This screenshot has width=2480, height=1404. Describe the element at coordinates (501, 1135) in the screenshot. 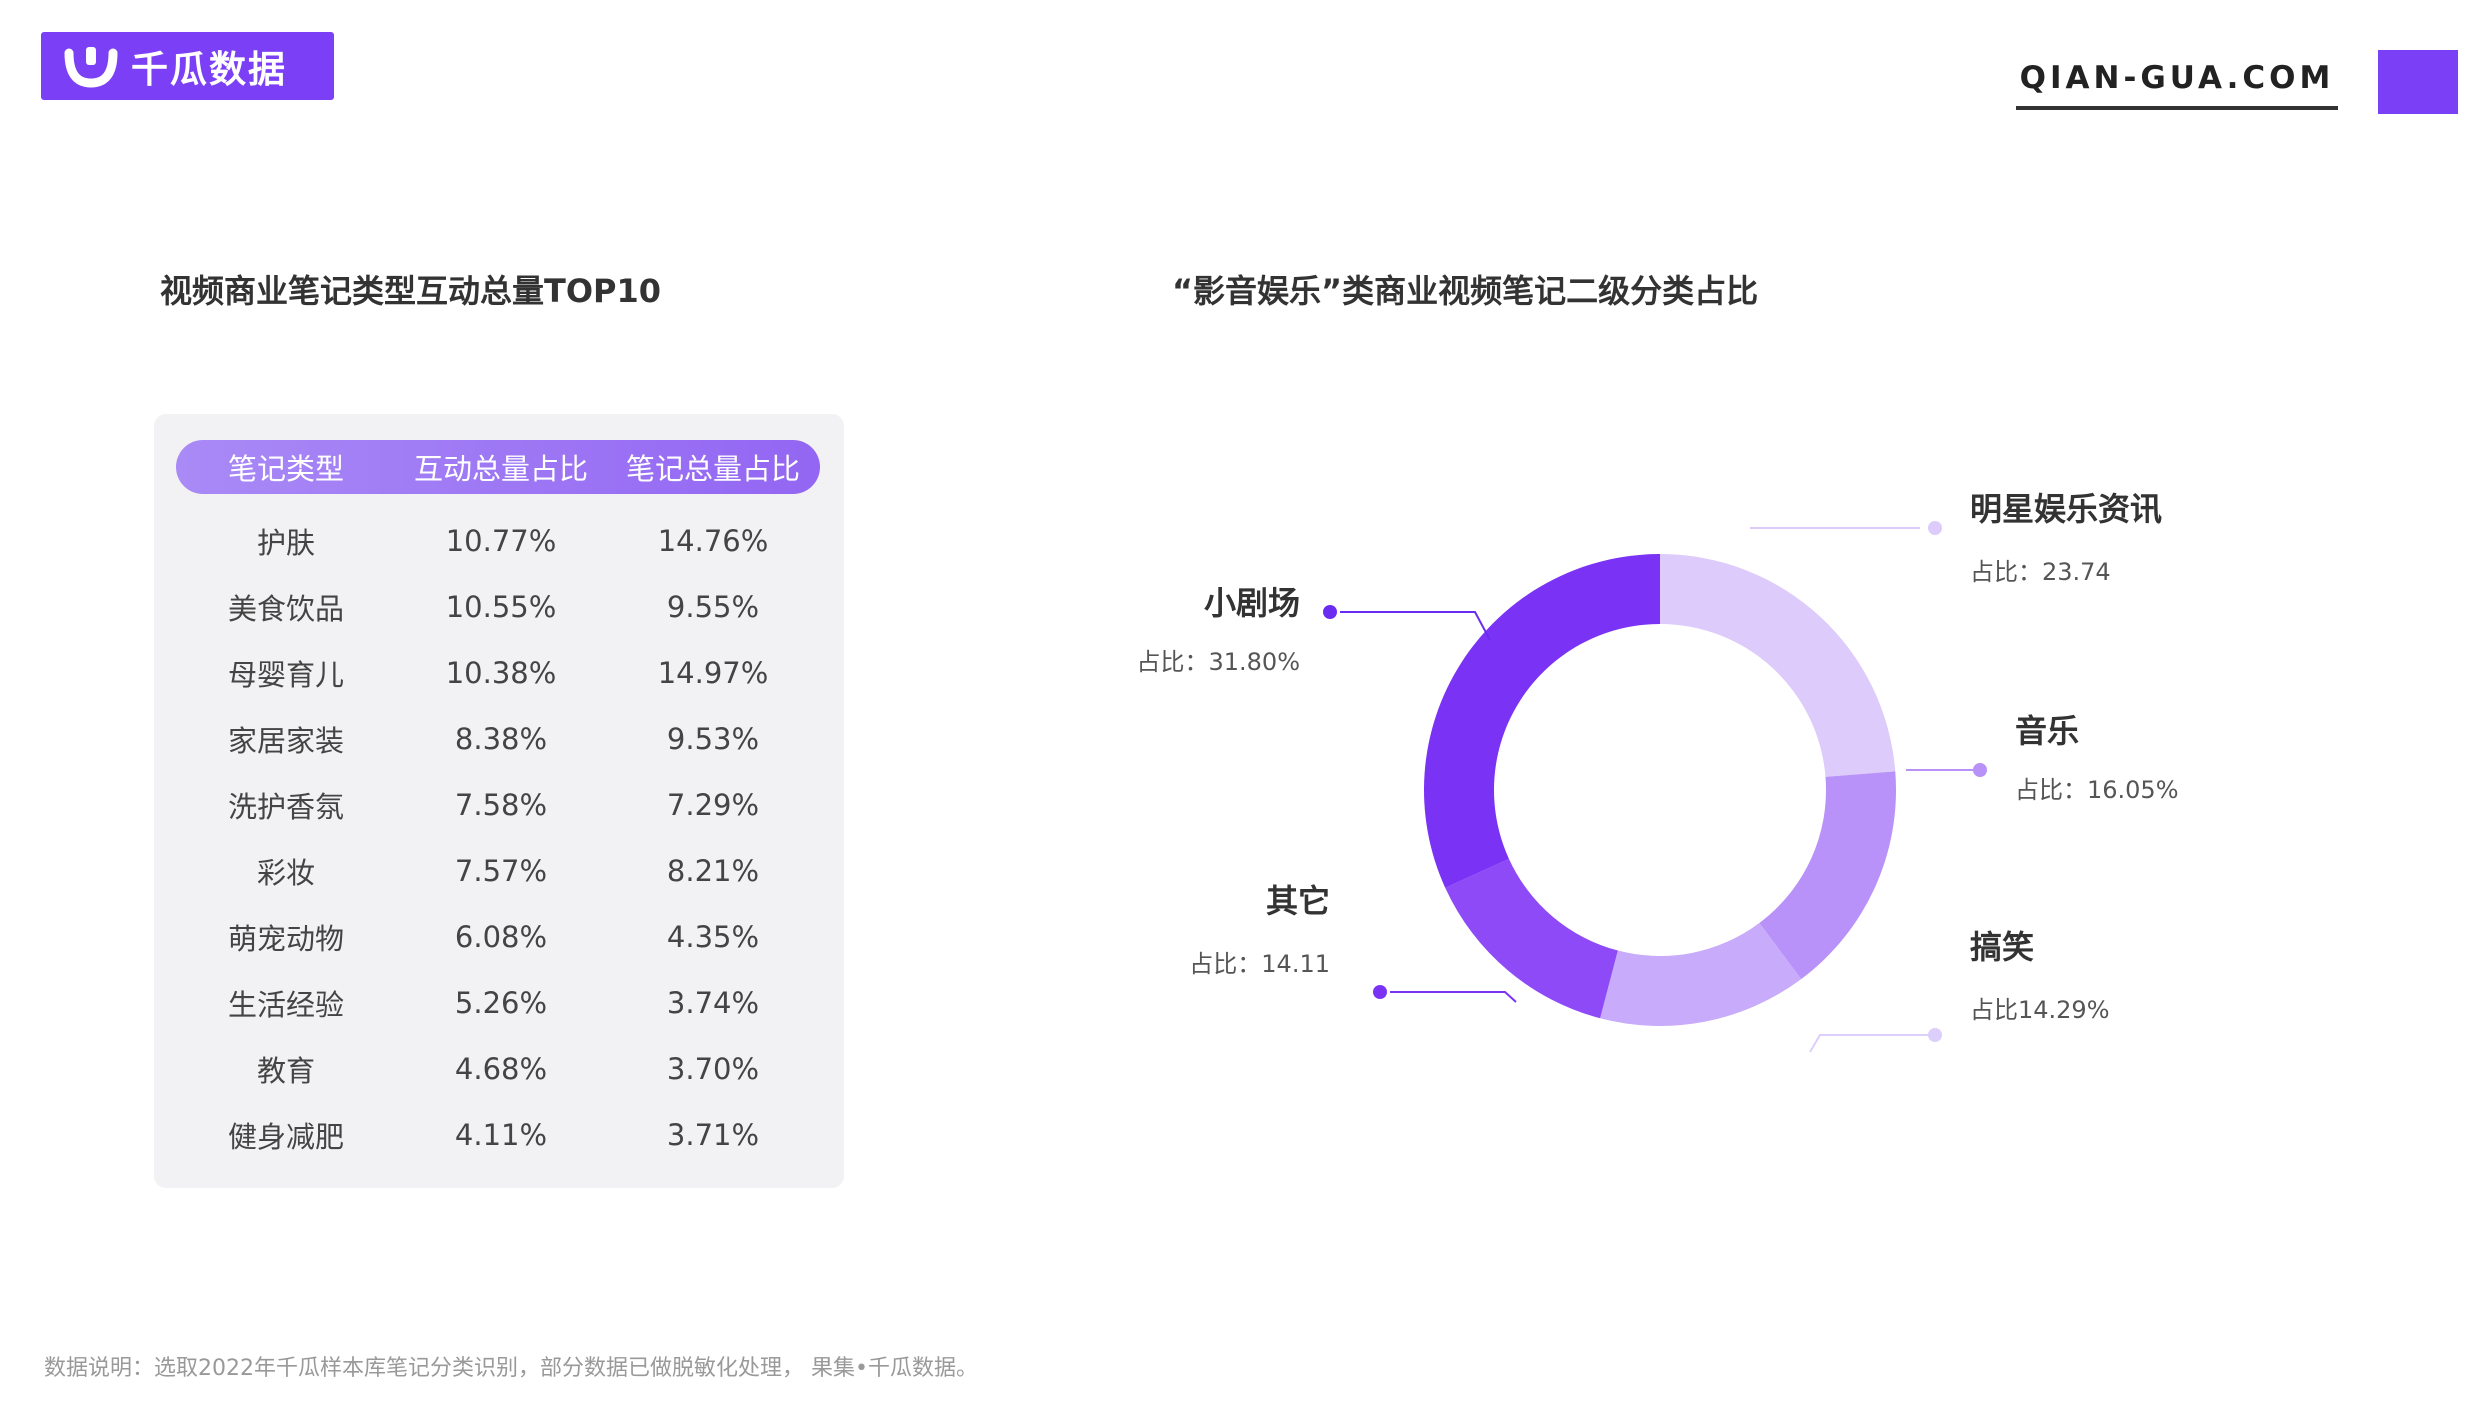

I see `cell-interaction: 4.11%` at that location.